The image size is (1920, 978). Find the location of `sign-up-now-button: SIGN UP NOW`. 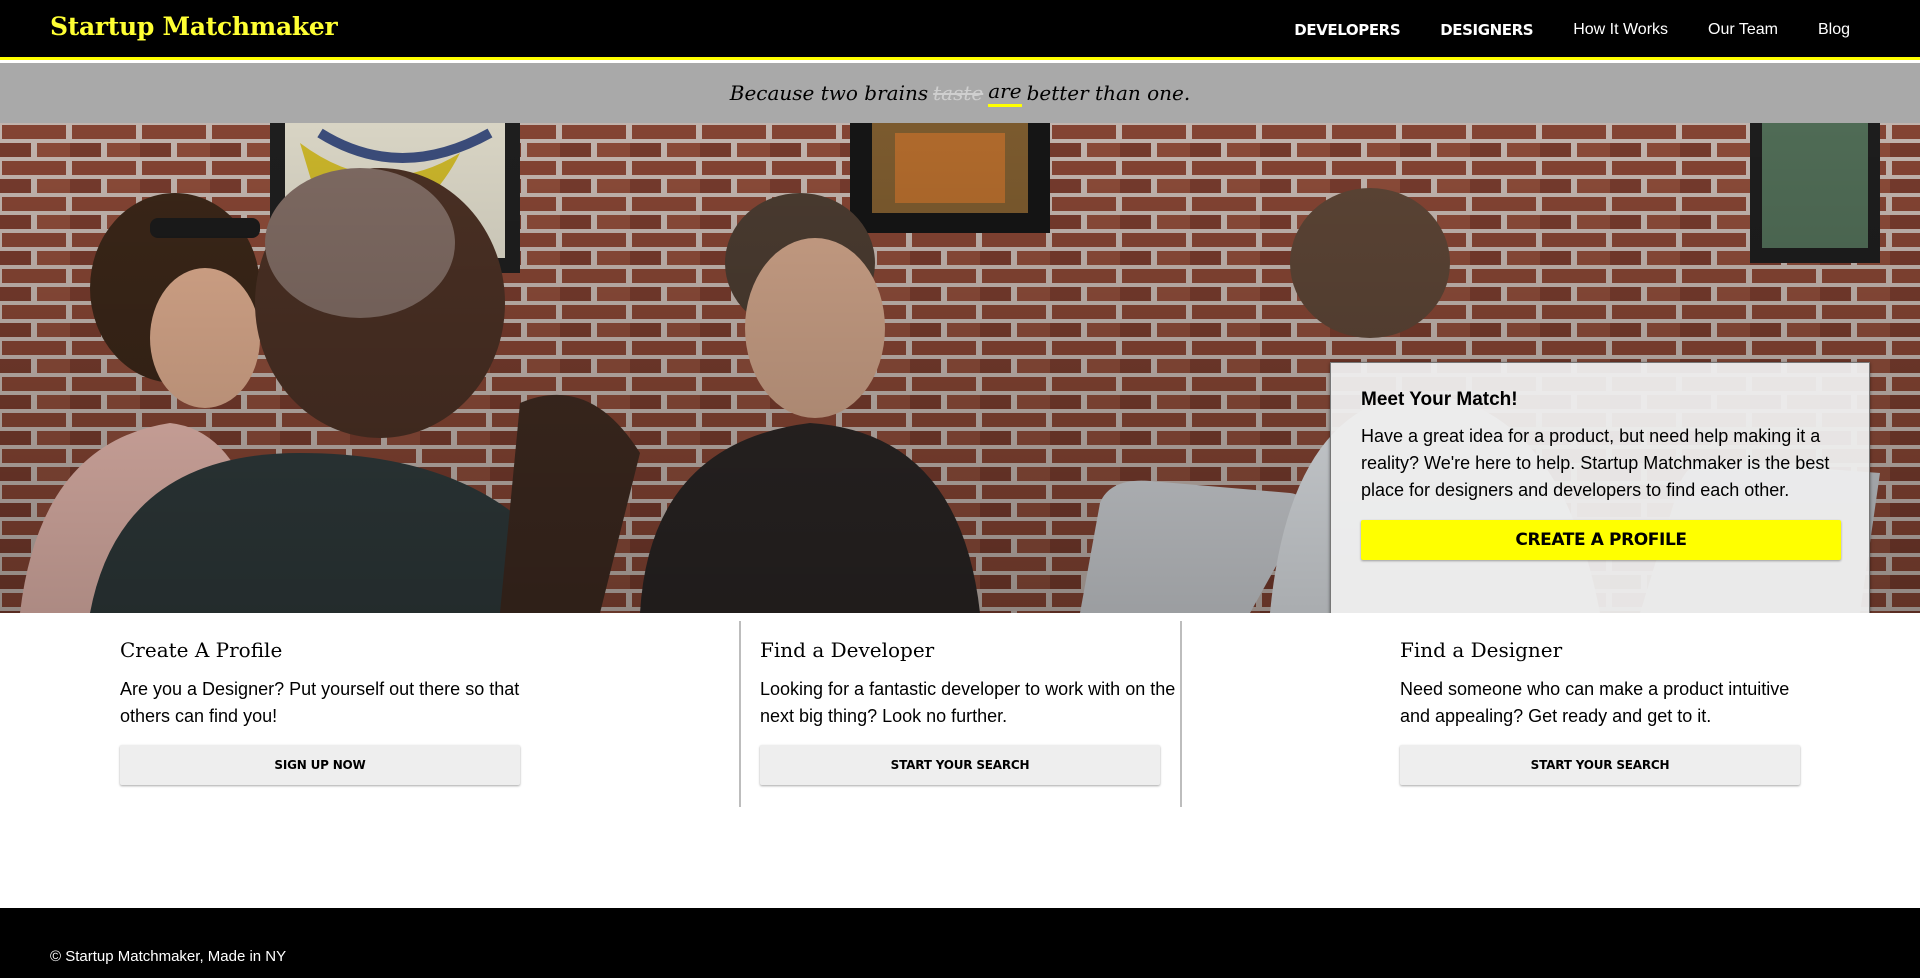

sign-up-now-button: SIGN UP NOW is located at coordinates (320, 765).